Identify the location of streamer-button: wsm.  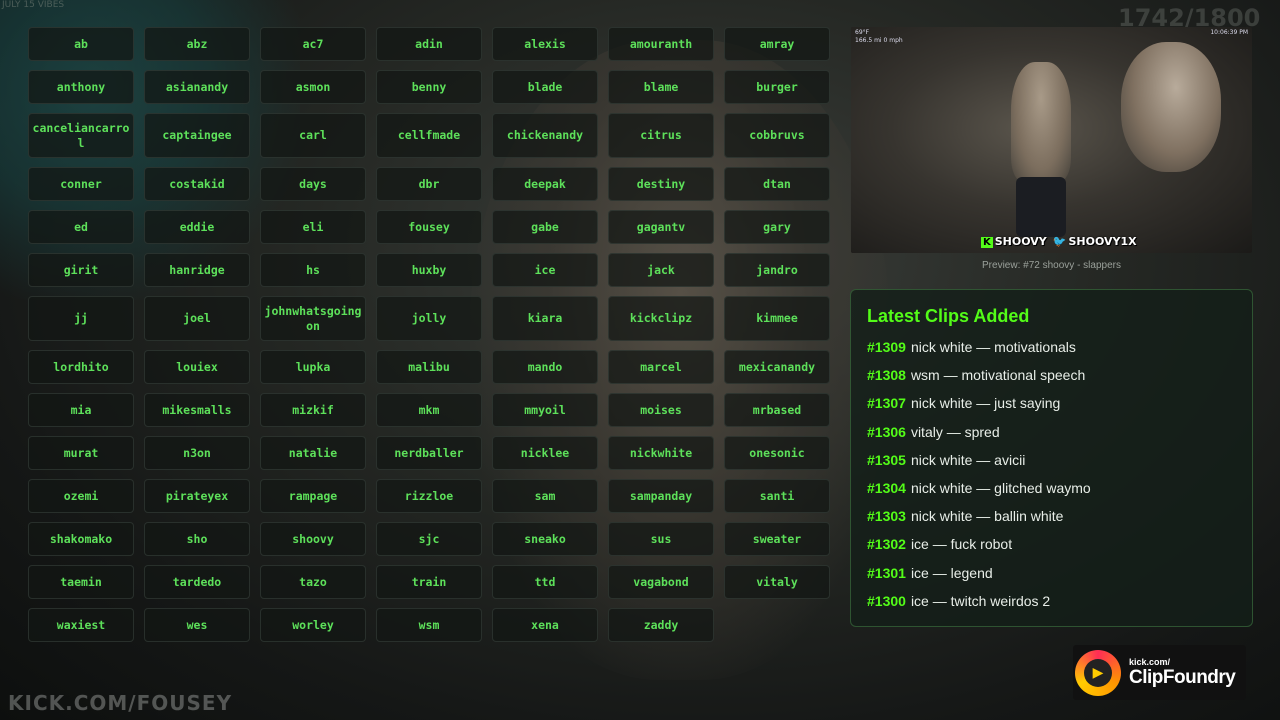
(429, 625).